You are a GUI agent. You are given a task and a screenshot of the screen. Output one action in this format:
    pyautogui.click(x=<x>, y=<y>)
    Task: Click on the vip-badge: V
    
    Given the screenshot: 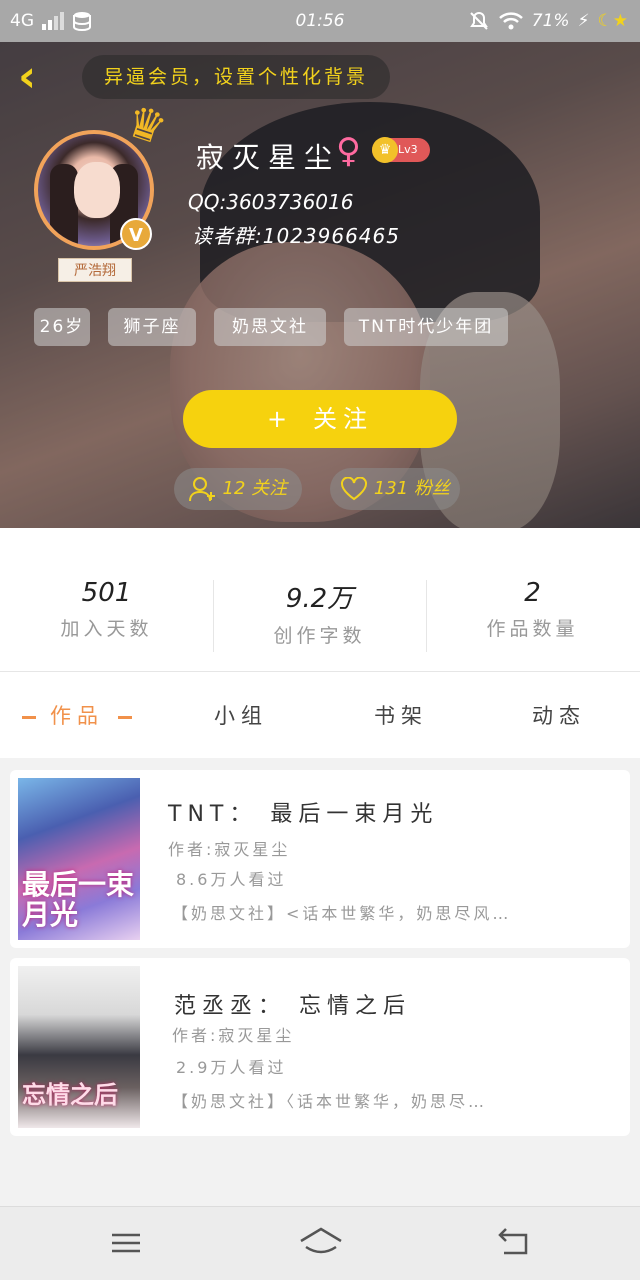 What is the action you would take?
    pyautogui.click(x=136, y=234)
    